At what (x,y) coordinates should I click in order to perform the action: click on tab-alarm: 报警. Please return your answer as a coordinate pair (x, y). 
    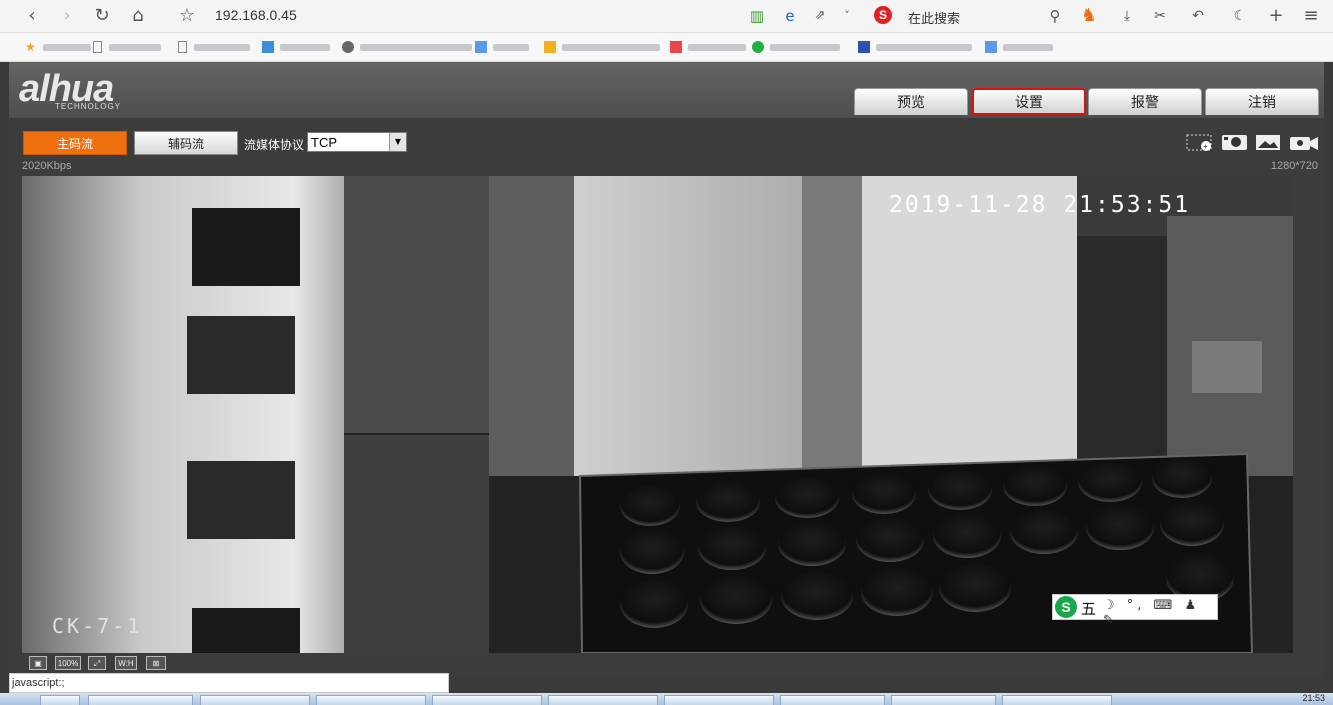
    Looking at the image, I should click on (1145, 101).